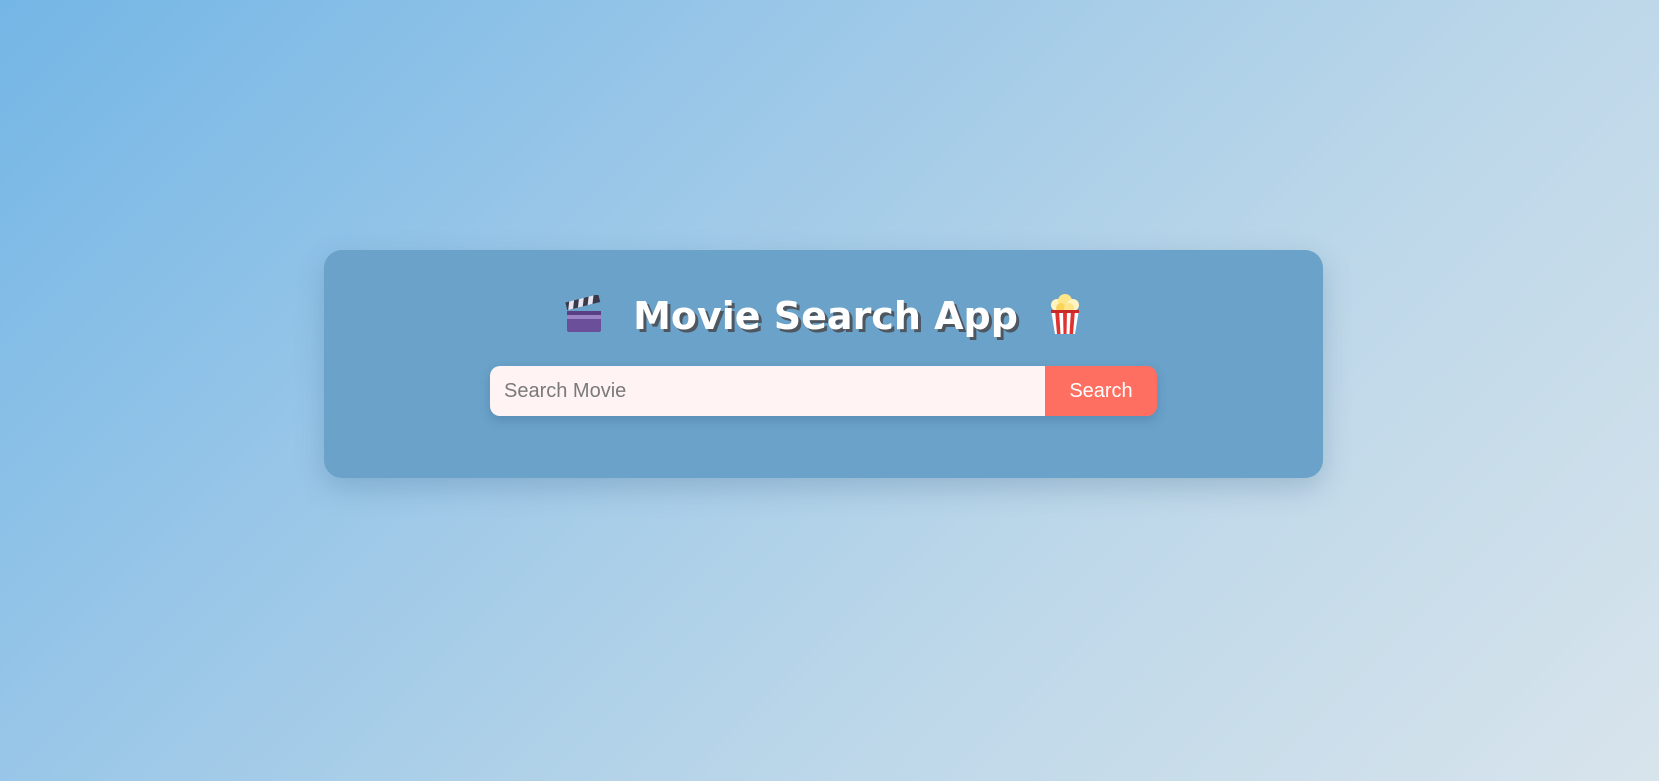 Image resolution: width=1659 pixels, height=781 pixels. What do you see at coordinates (825, 316) in the screenshot?
I see `app-title: Movie Search App` at bounding box center [825, 316].